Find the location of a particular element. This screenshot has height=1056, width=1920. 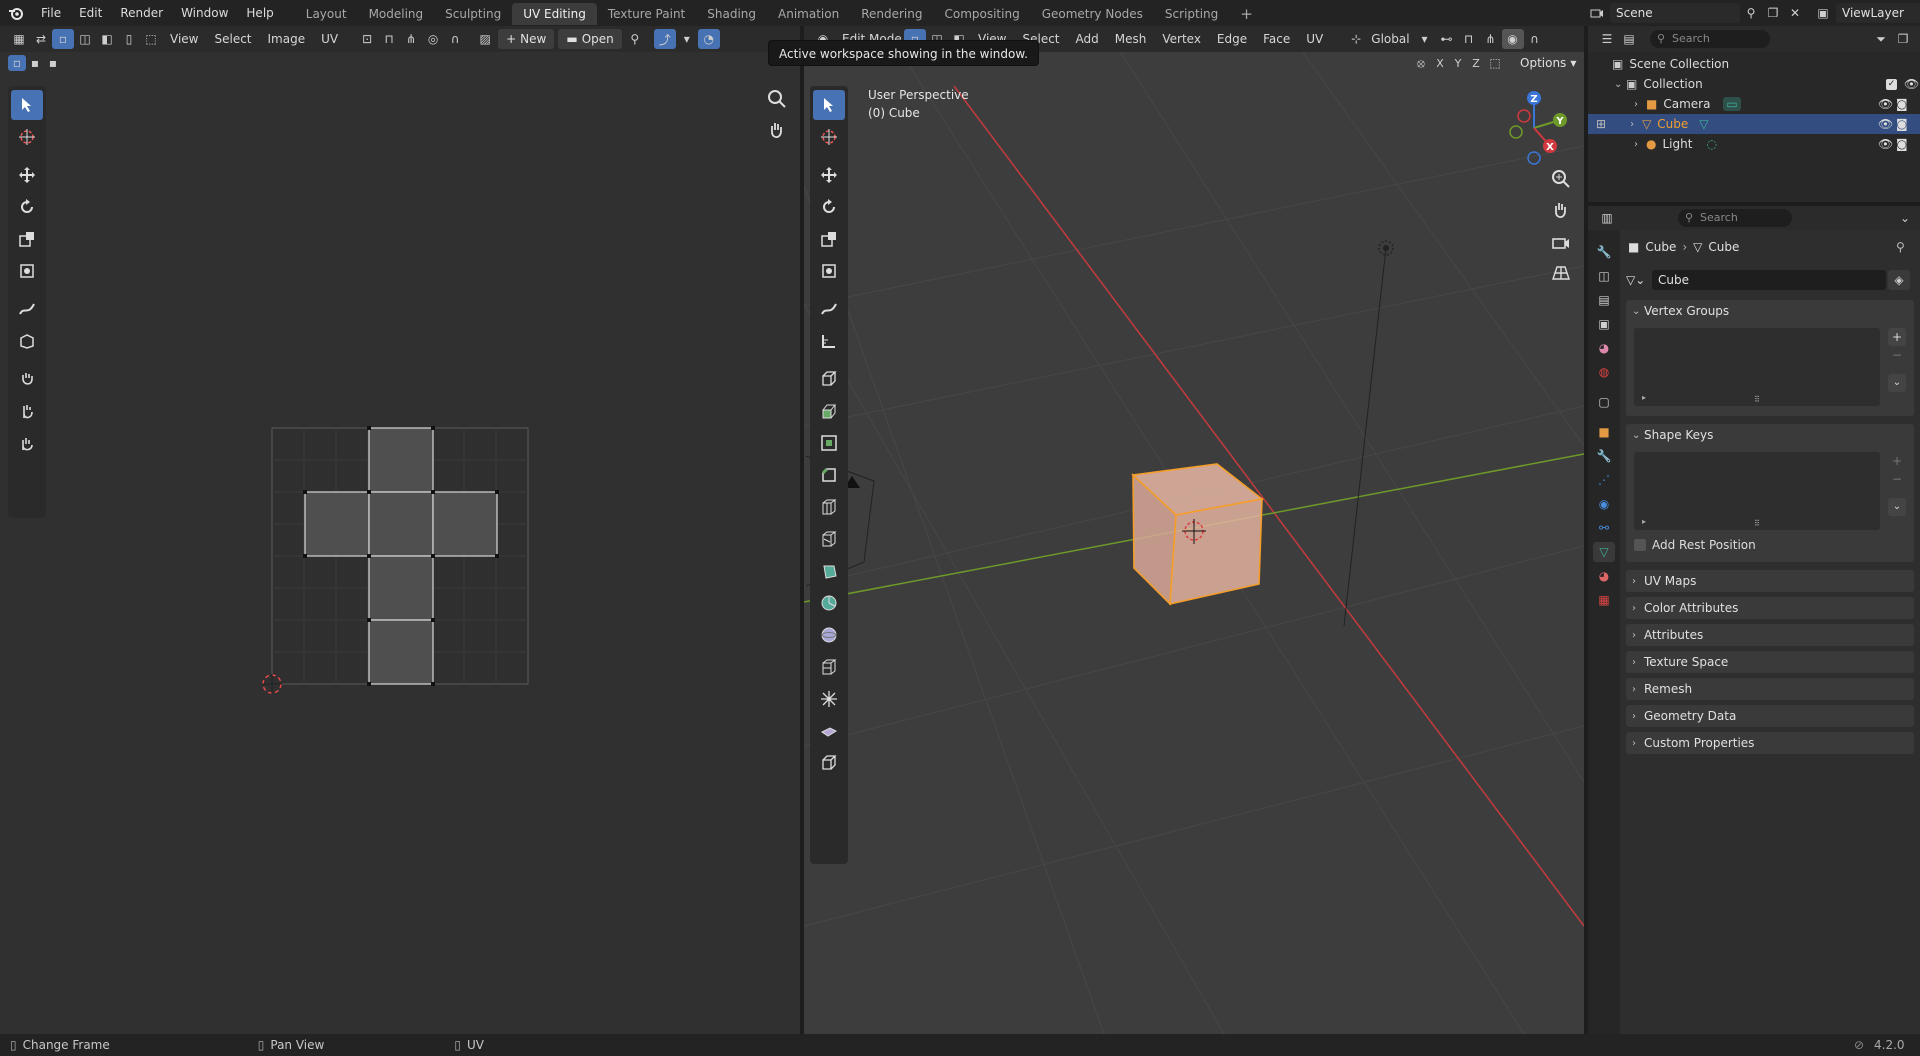

scene-tab-icon: ◕ is located at coordinates (1604, 348).